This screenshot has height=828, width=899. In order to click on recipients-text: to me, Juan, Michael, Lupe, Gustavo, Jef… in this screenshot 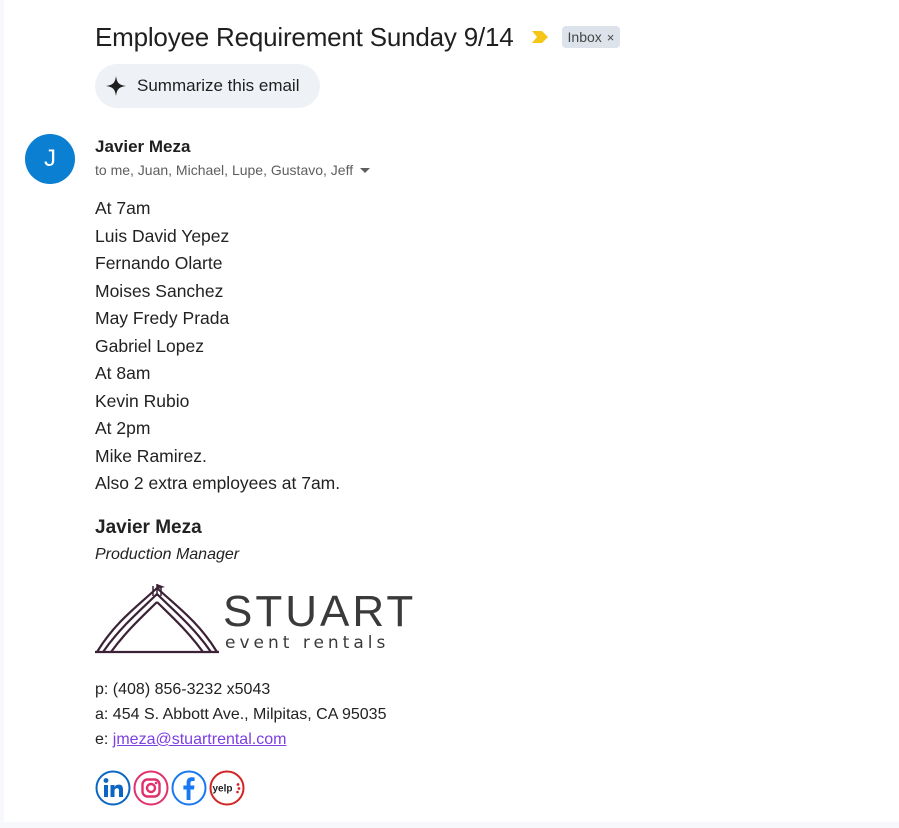, I will do `click(224, 170)`.